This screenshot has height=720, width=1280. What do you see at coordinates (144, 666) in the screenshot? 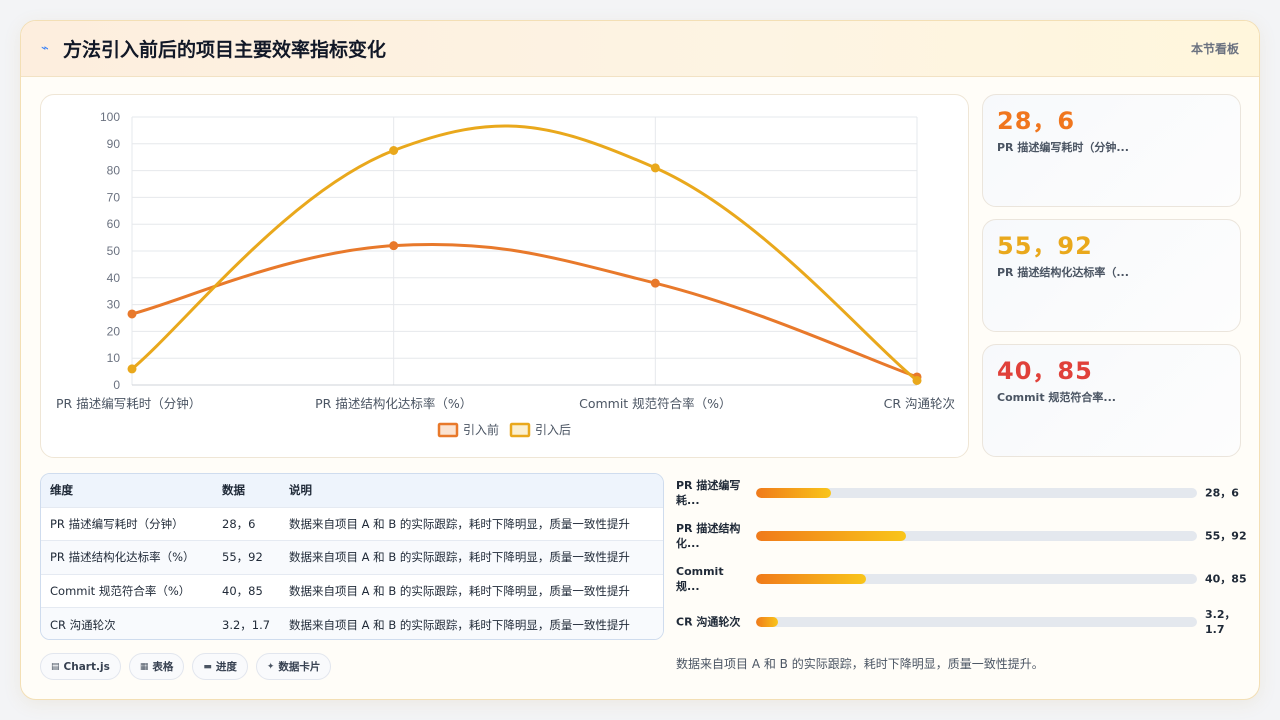
I see `table-icon: ▦` at bounding box center [144, 666].